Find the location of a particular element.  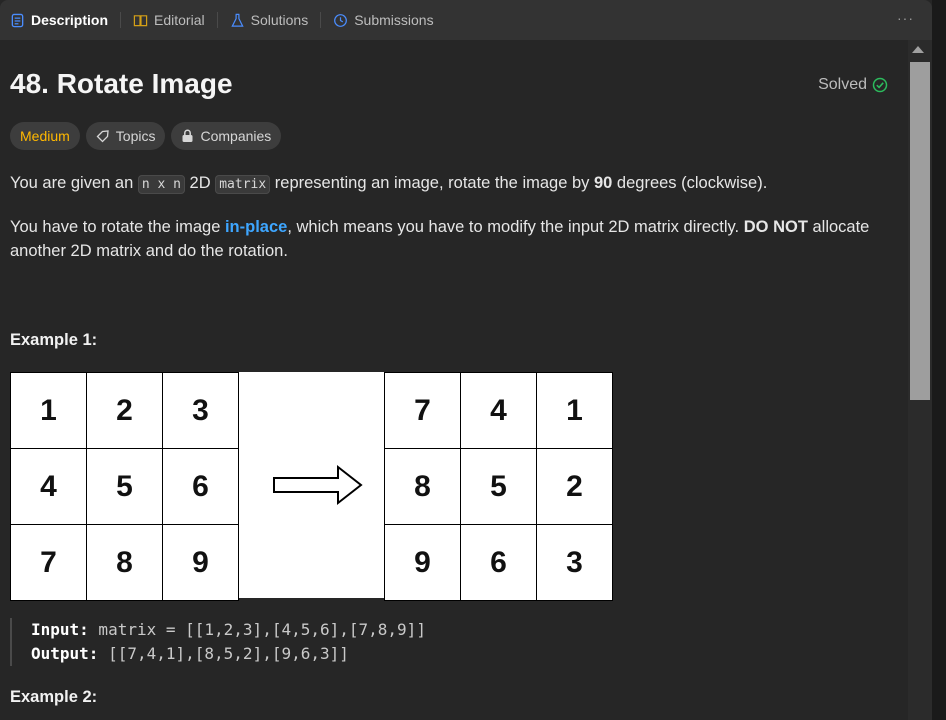

tab-description: Description is located at coordinates (59, 20).